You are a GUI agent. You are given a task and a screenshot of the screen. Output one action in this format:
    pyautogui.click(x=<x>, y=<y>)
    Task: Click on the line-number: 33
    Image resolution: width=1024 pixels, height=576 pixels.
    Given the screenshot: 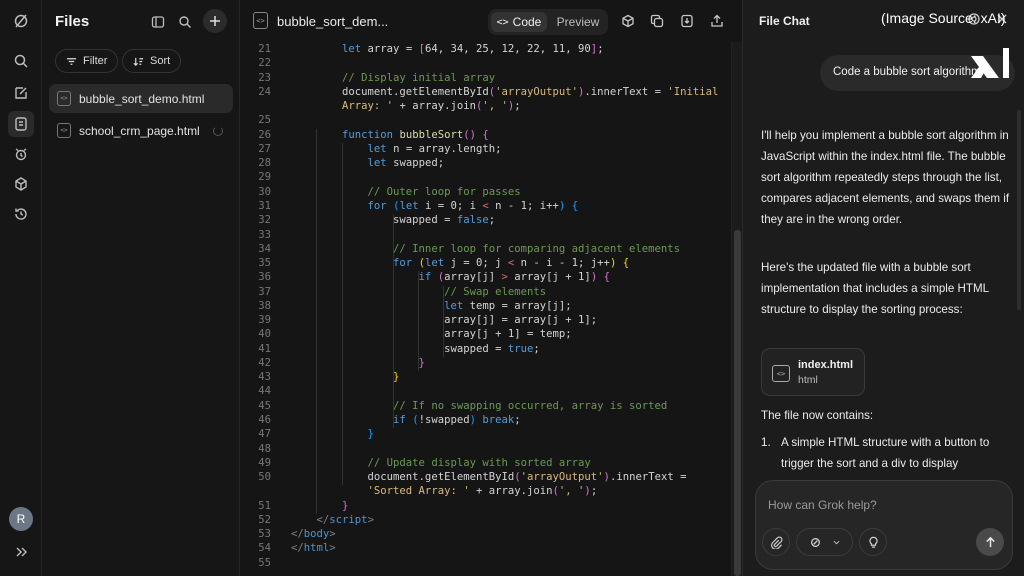 What is the action you would take?
    pyautogui.click(x=264, y=234)
    